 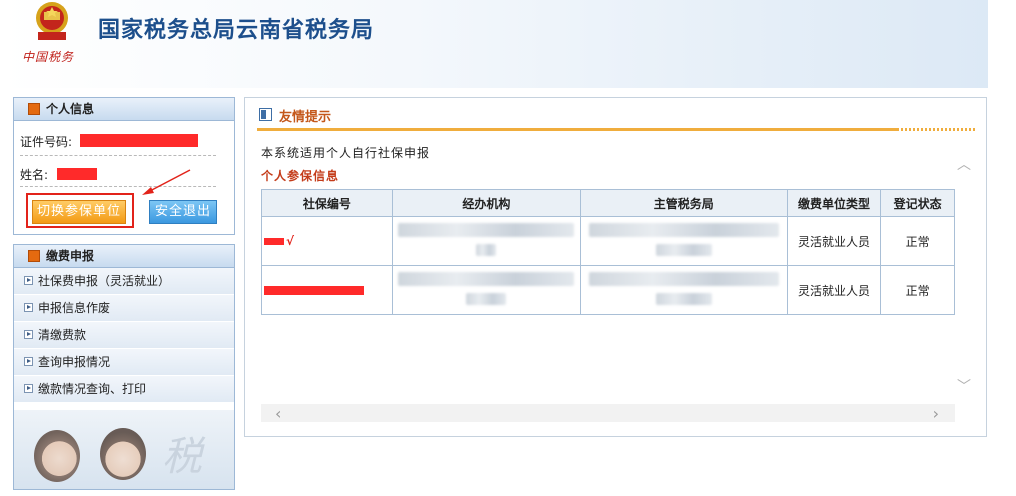 What do you see at coordinates (124, 335) in the screenshot?
I see `menu-item-settle-payment: 清缴费款` at bounding box center [124, 335].